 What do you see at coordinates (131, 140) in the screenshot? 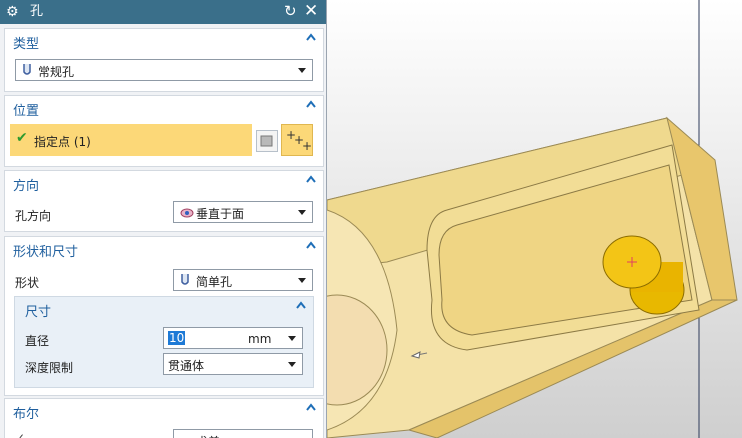
I see `specify-point-row: ✔ 指定点 (1)` at bounding box center [131, 140].